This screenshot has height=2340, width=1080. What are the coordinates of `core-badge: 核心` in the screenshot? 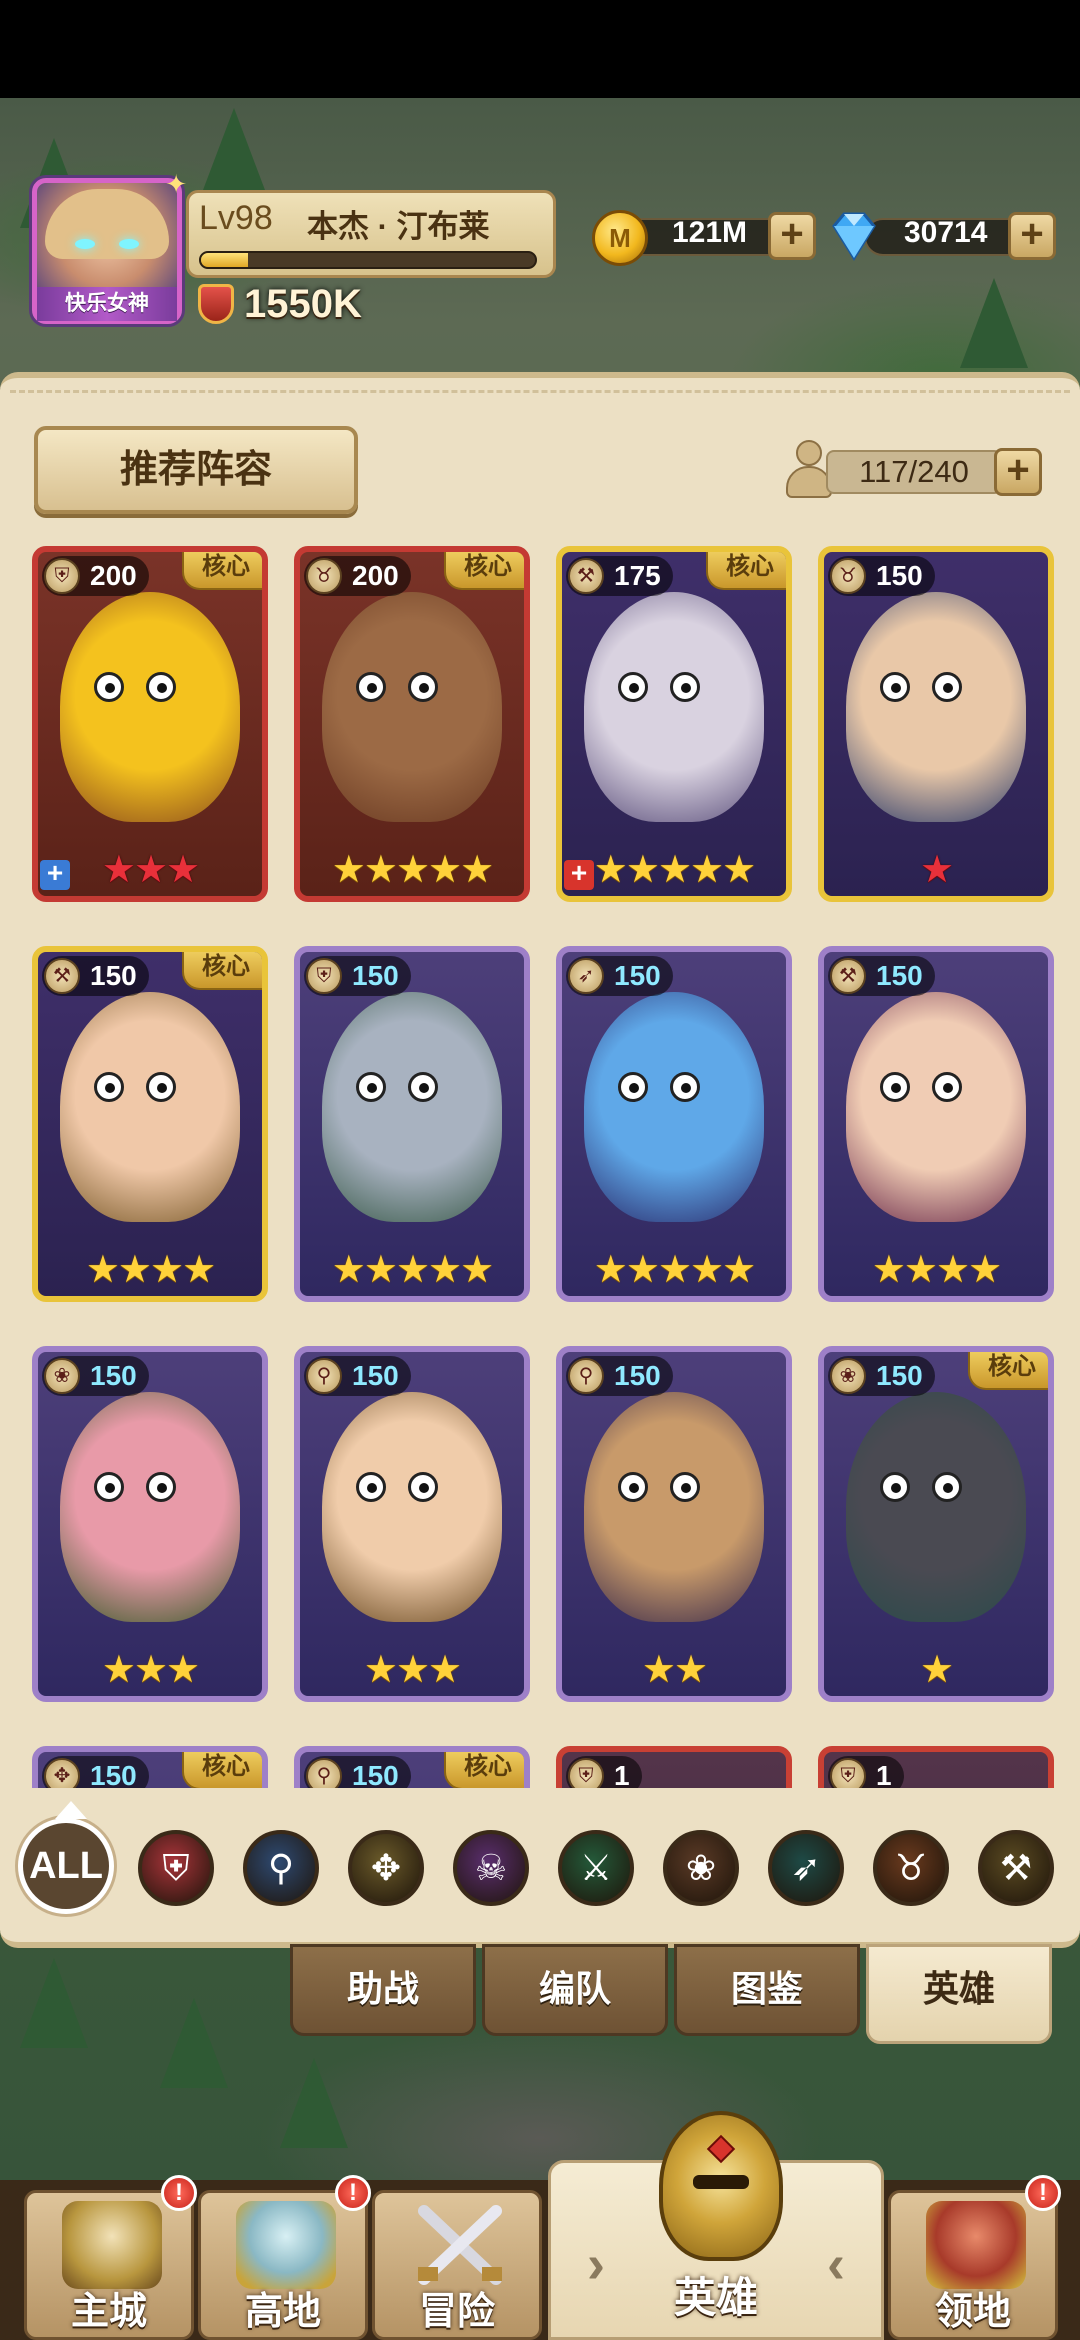 It's located at (484, 1770).